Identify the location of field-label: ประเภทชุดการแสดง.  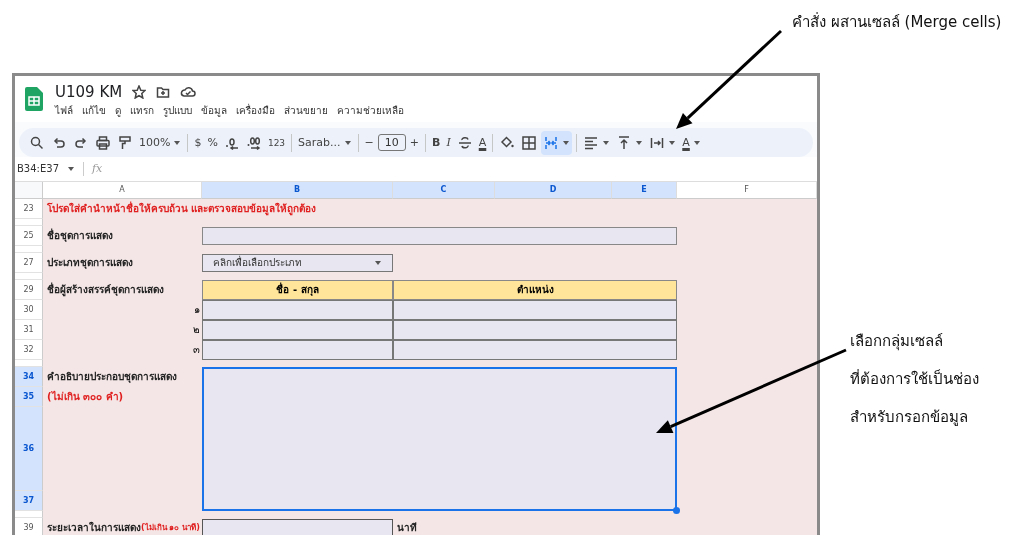
(90, 263).